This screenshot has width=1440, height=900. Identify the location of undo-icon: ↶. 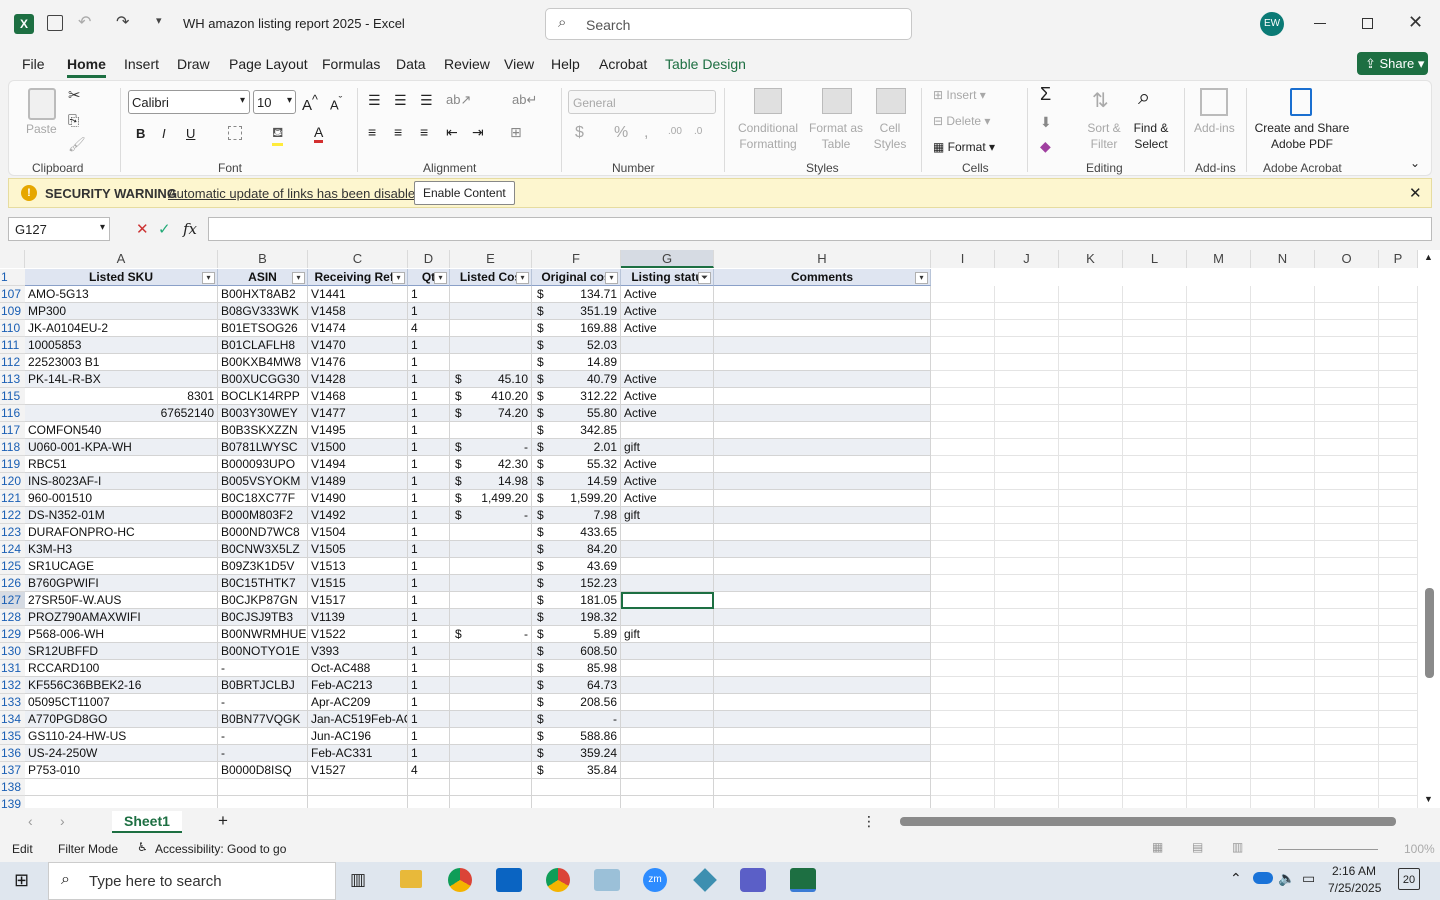
(84, 22).